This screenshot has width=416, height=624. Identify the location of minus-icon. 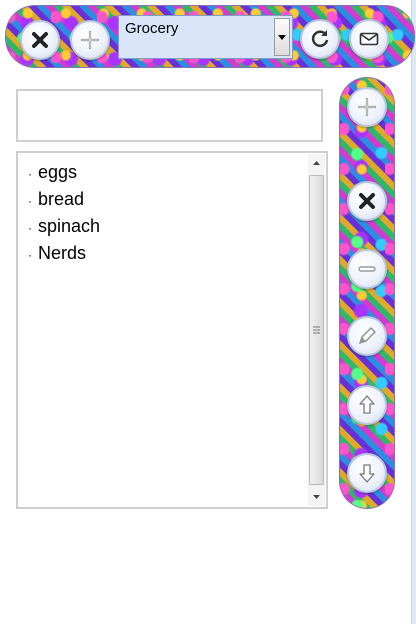
(367, 269).